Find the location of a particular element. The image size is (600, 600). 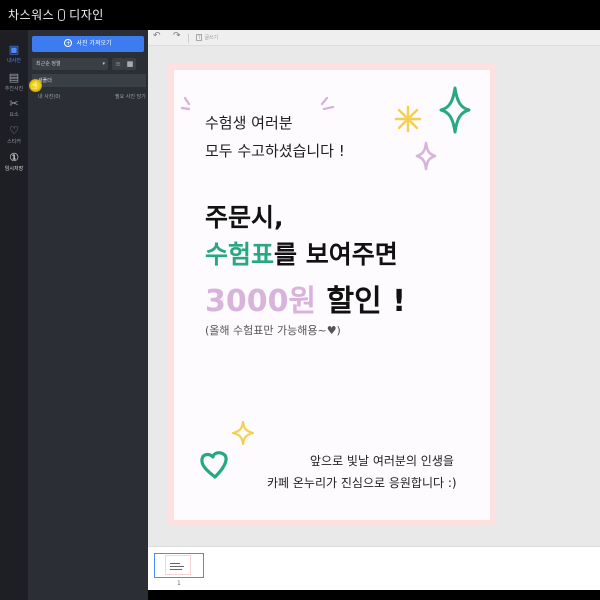

poster-ticket-line: 수험표를 보여주면 is located at coordinates (301, 253).